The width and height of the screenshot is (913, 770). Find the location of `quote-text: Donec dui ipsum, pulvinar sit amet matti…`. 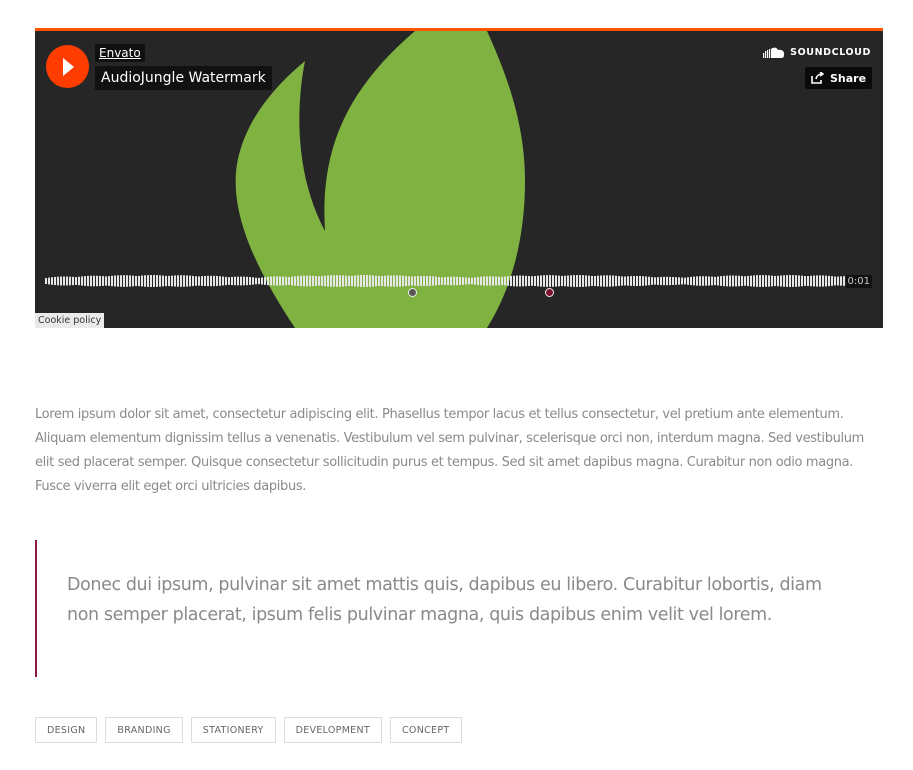

quote-text: Donec dui ipsum, pulvinar sit amet matti… is located at coordinates (444, 600).